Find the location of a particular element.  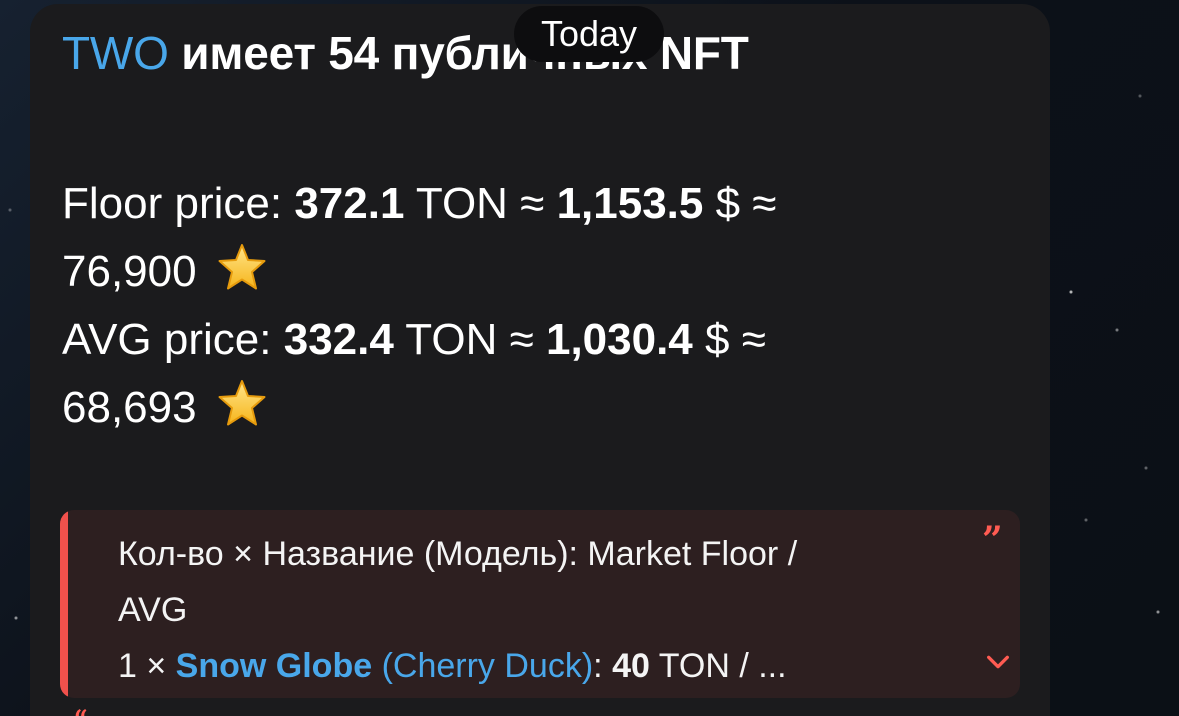

avg-label: AVG price: is located at coordinates (167, 339).